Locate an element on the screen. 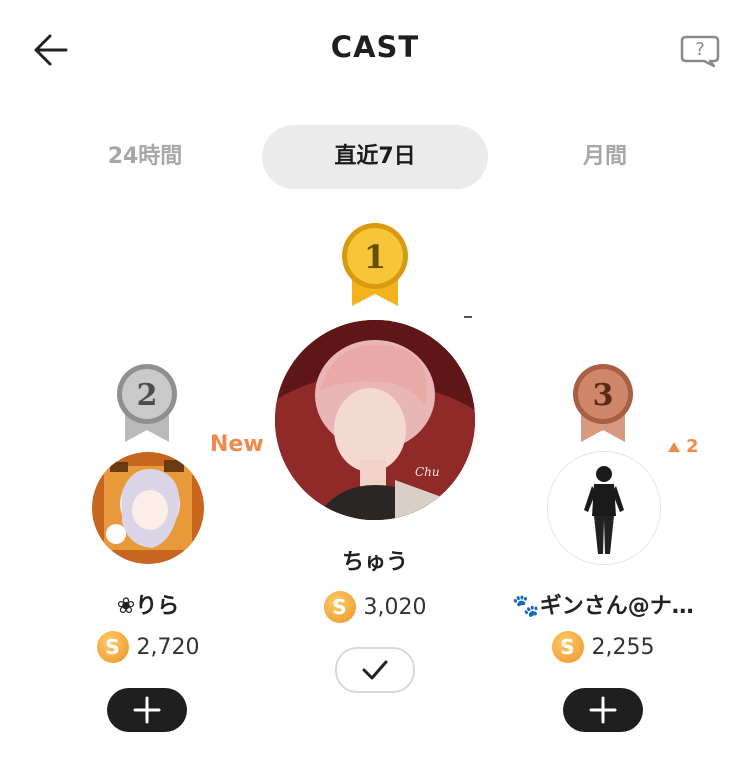 The height and width of the screenshot is (763, 750). rank-3-number: 3 is located at coordinates (603, 395).